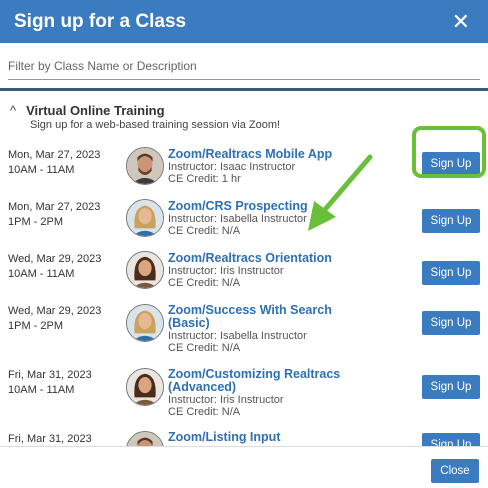 The image size is (488, 488). What do you see at coordinates (283, 258) in the screenshot?
I see `class-title-link: Zoom/Realtracs Orientation` at bounding box center [283, 258].